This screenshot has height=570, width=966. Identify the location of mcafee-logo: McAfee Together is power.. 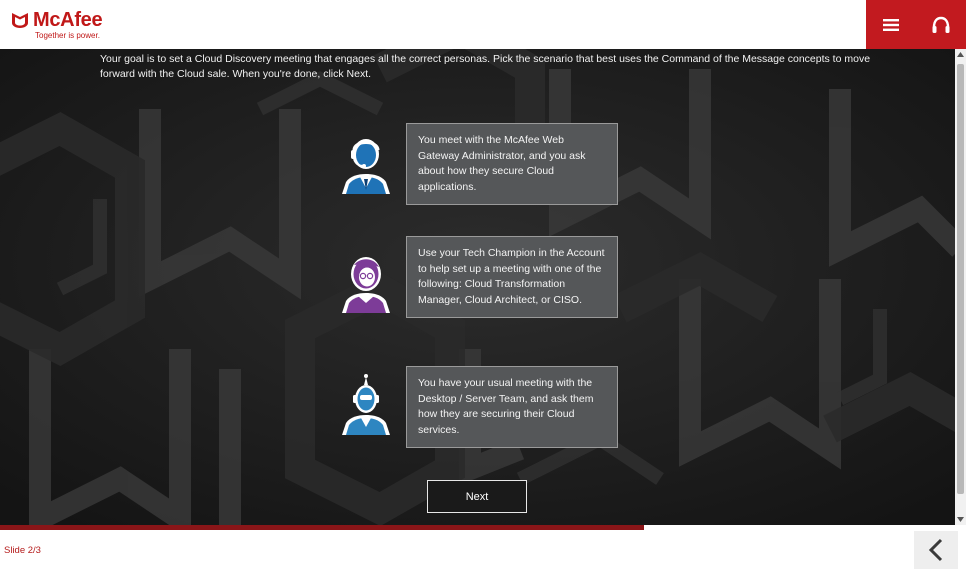
(57, 26).